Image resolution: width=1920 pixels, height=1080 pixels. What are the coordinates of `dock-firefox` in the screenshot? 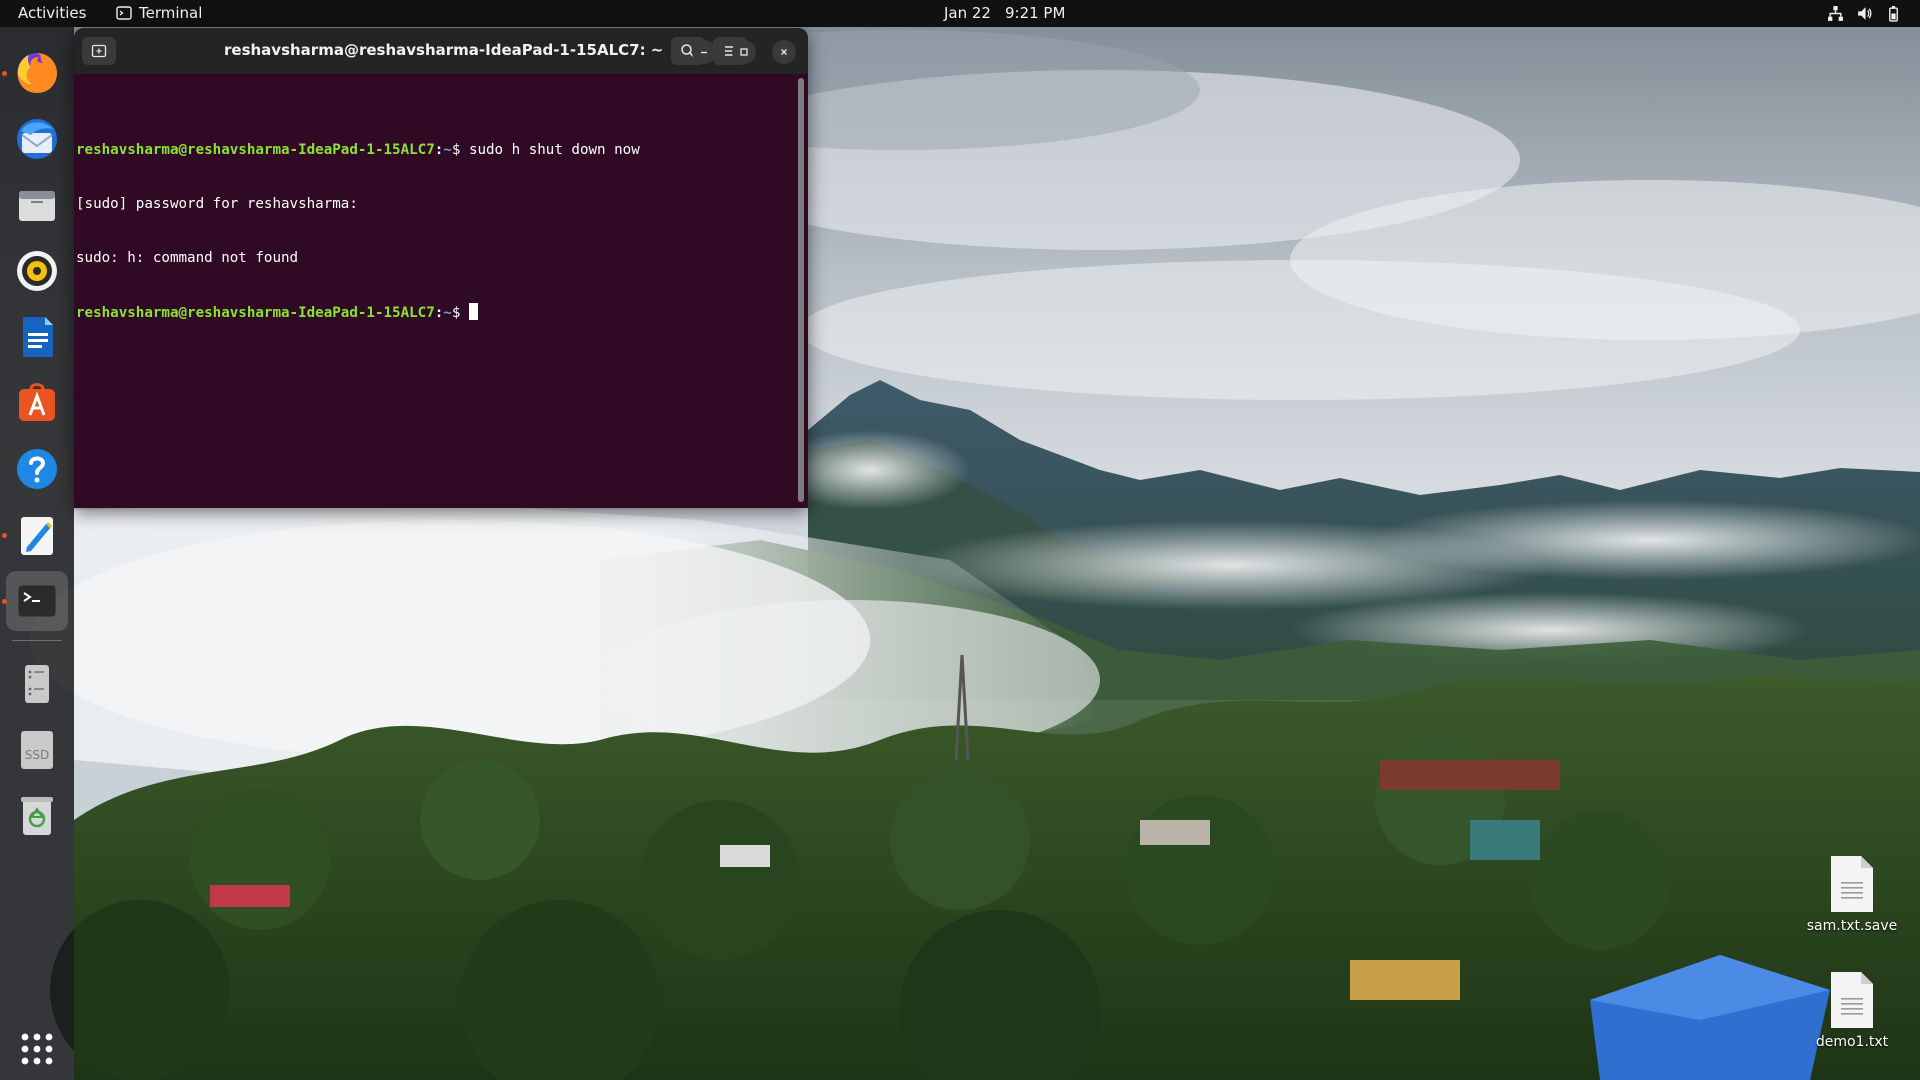 It's located at (37, 73).